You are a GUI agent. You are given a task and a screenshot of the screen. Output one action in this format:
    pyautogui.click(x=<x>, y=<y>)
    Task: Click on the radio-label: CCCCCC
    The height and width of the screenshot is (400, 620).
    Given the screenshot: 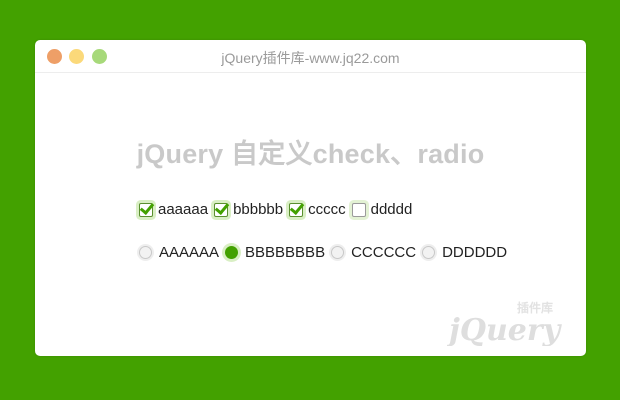 What is the action you would take?
    pyautogui.click(x=384, y=252)
    